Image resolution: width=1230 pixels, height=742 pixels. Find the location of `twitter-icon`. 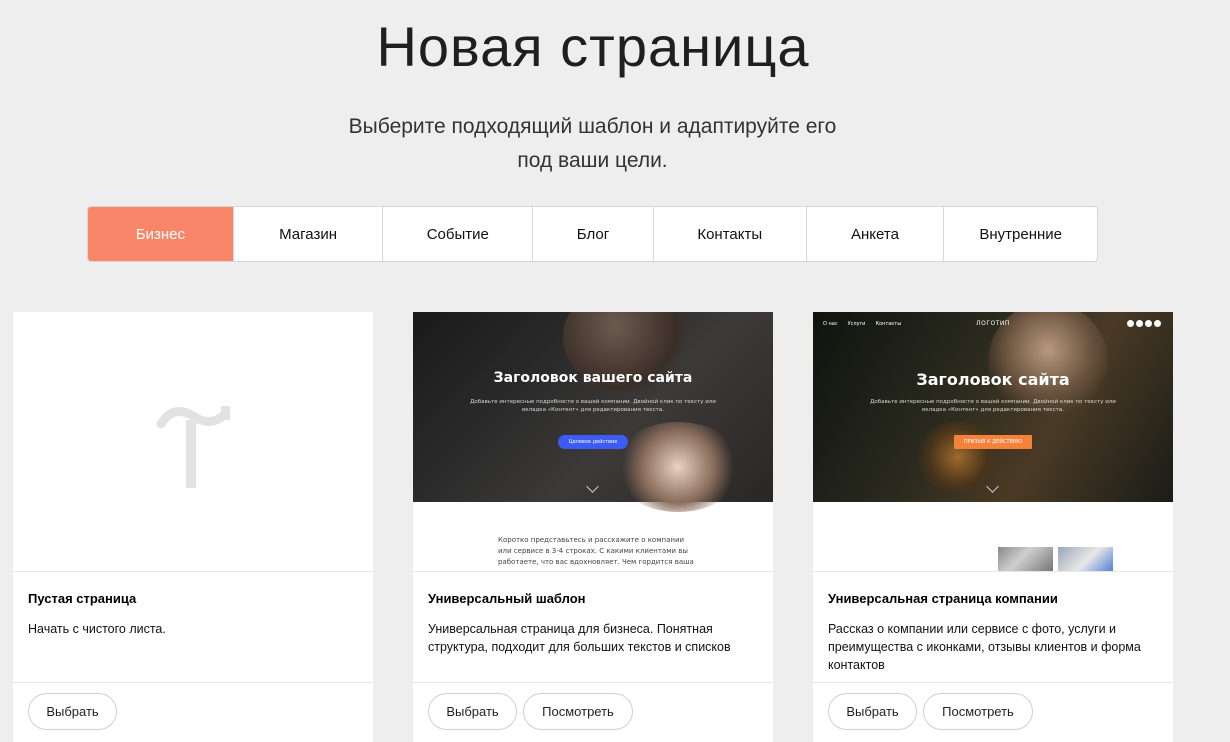

twitter-icon is located at coordinates (1139, 323).